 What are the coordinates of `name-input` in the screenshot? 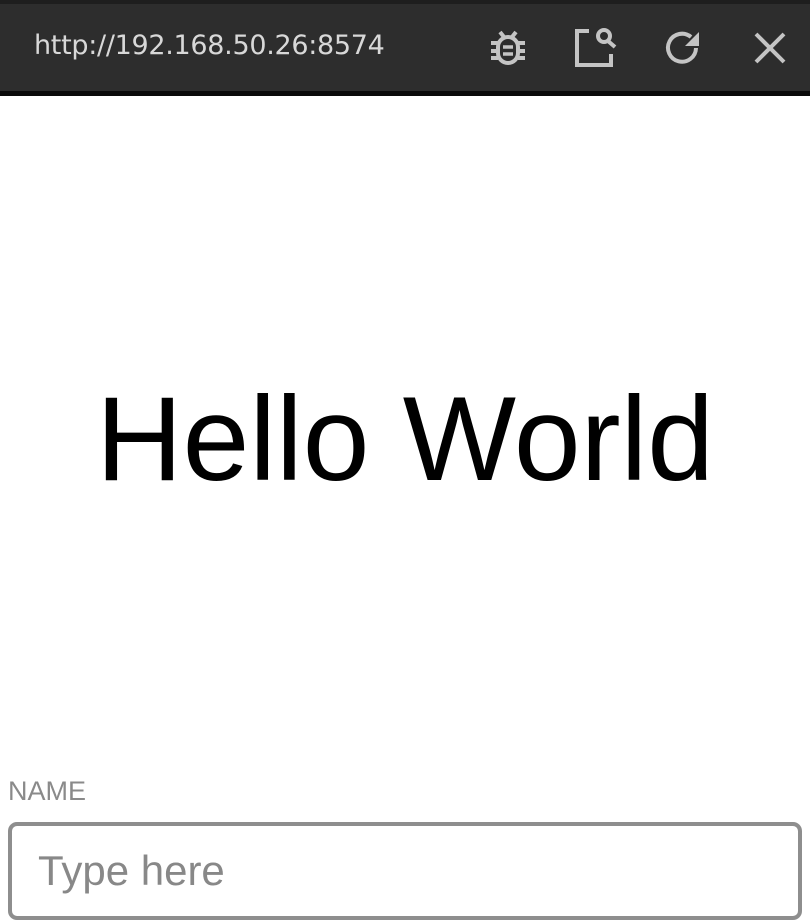 It's located at (405, 871).